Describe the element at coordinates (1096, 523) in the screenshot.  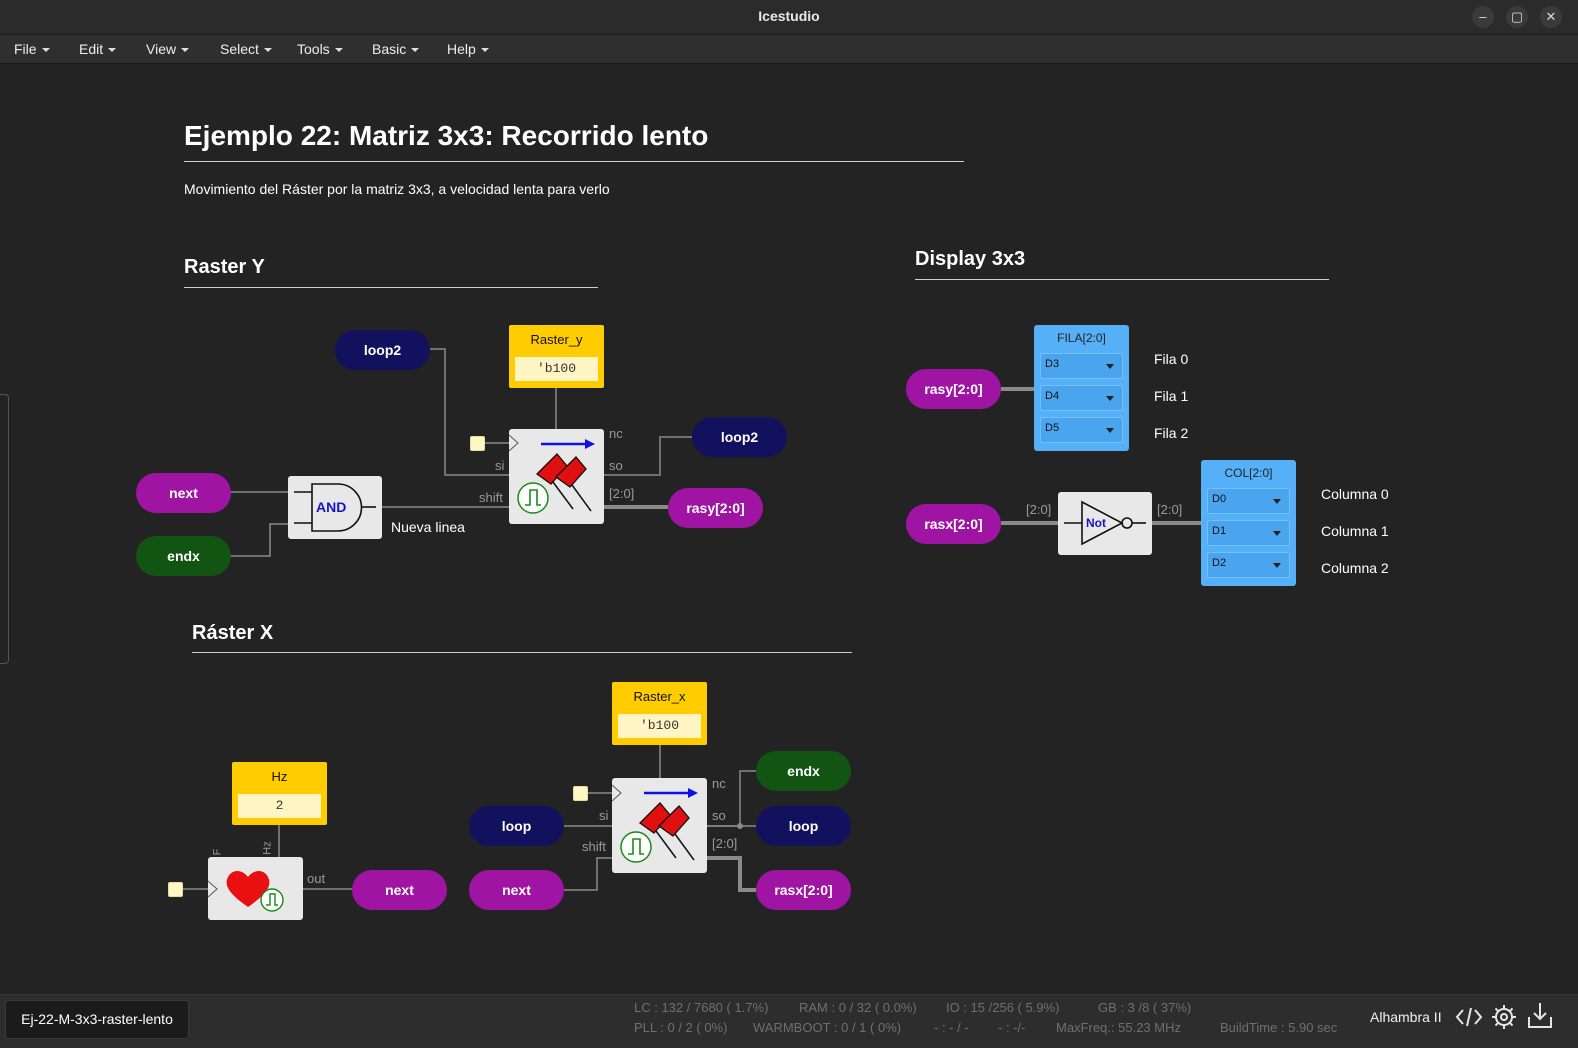
I see `not-gate-label: Not` at that location.